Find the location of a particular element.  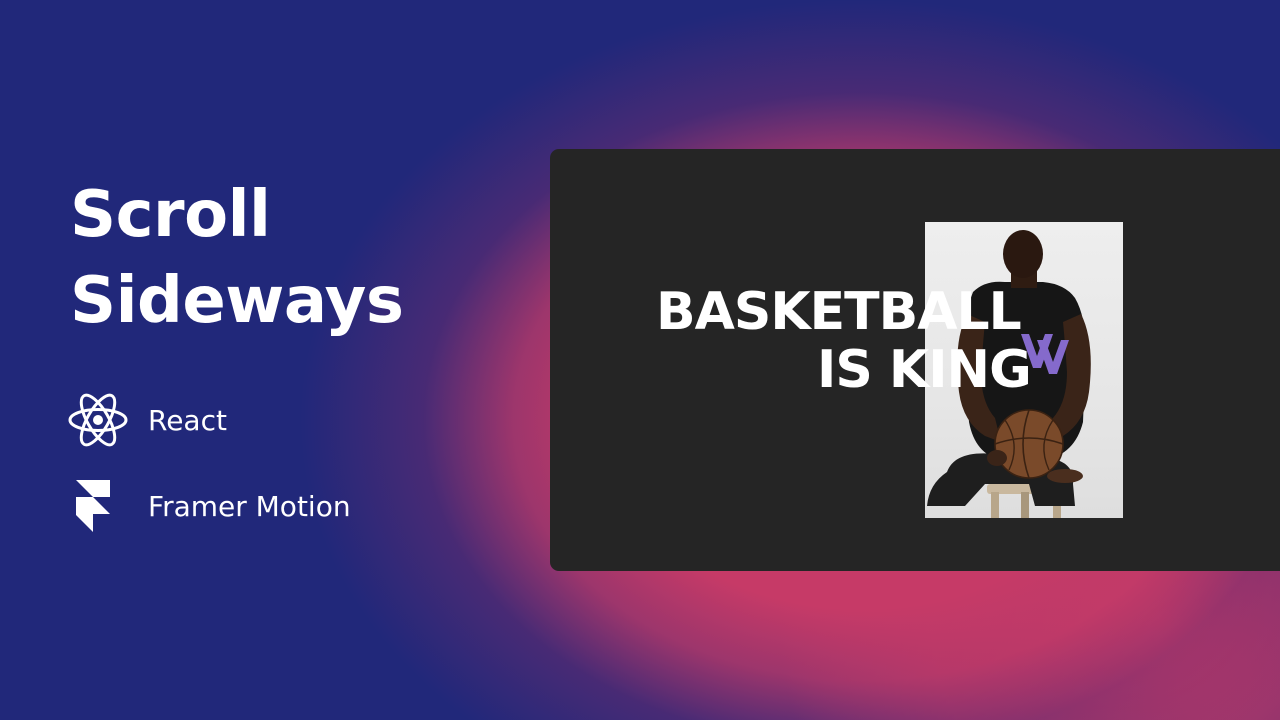

tech-item-framer-motion: Framer Motion is located at coordinates (209, 506).